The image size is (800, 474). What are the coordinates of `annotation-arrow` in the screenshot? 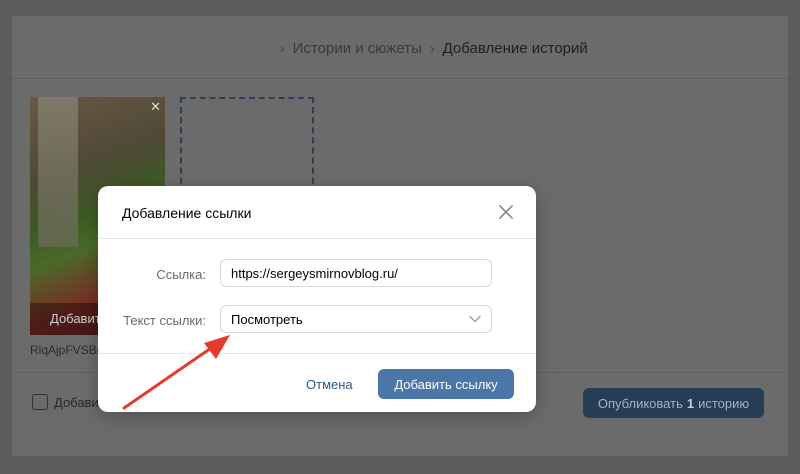 It's located at (176, 372).